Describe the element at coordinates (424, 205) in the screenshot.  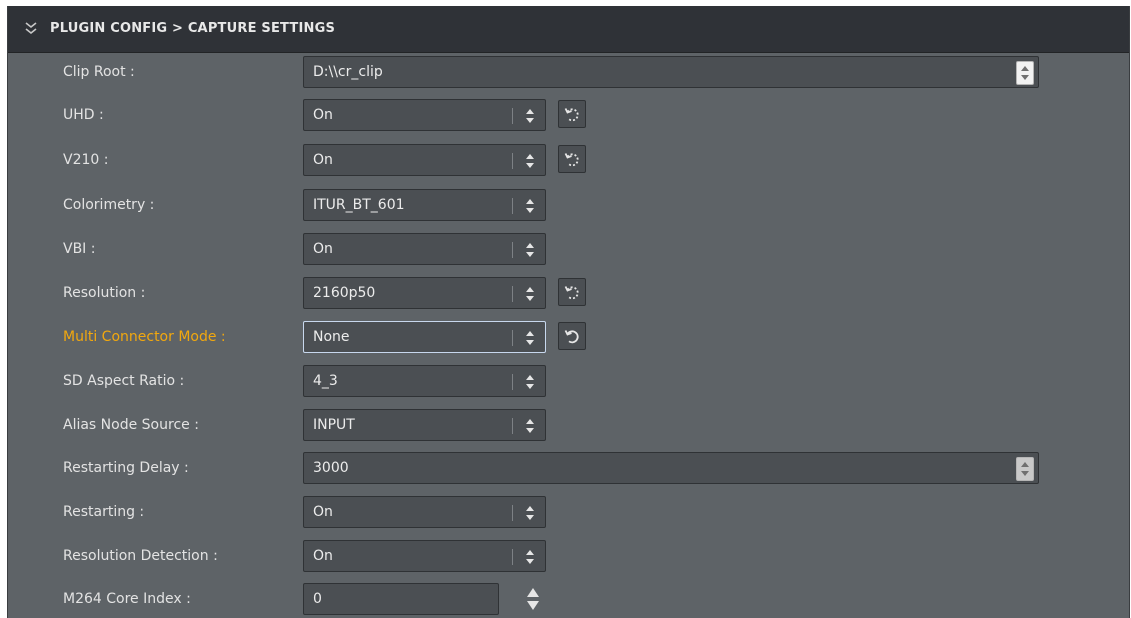
I see `colorimetry-dropdown: ITUR_BT_601` at that location.